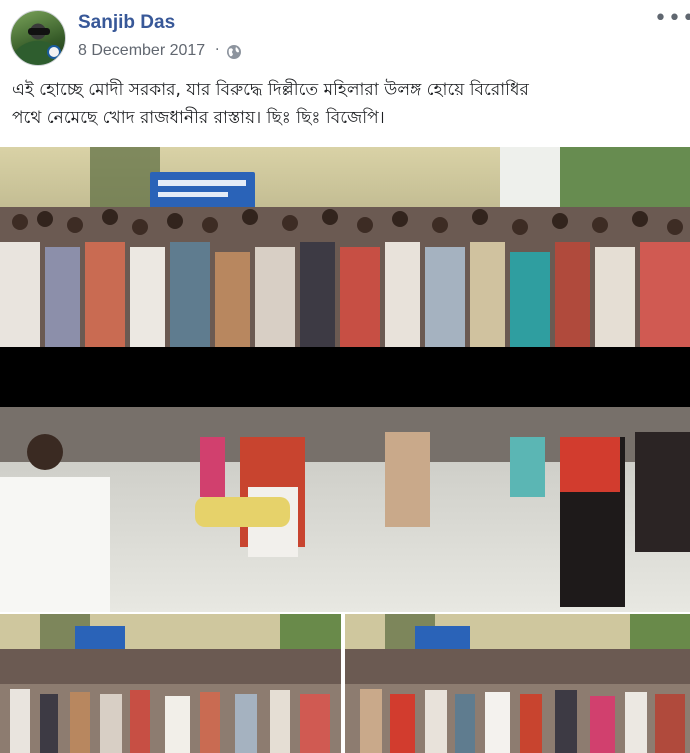 Image resolution: width=690 pixels, height=753 pixels. I want to click on globe-icon, so click(234, 52).